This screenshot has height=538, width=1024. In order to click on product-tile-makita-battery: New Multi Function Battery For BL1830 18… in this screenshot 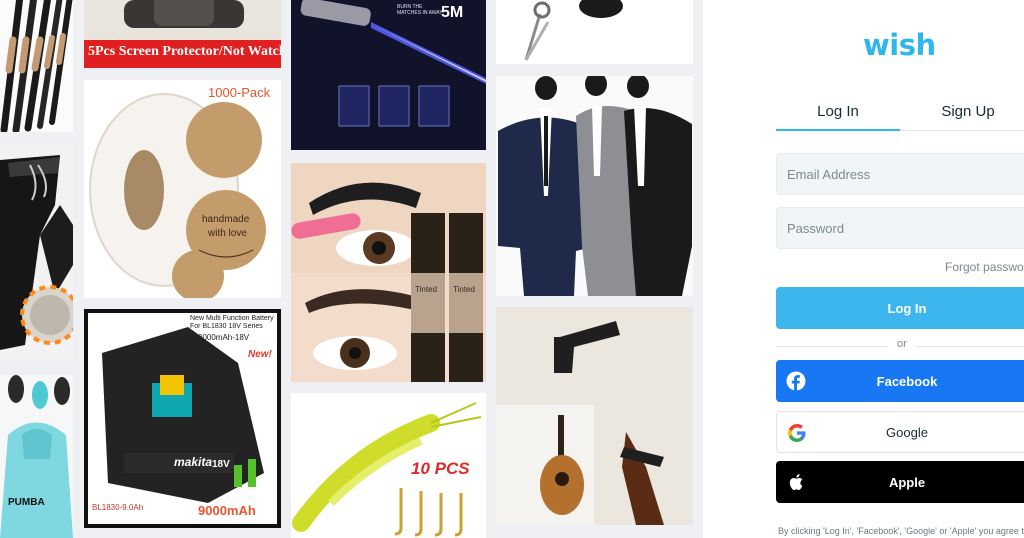, I will do `click(182, 418)`.